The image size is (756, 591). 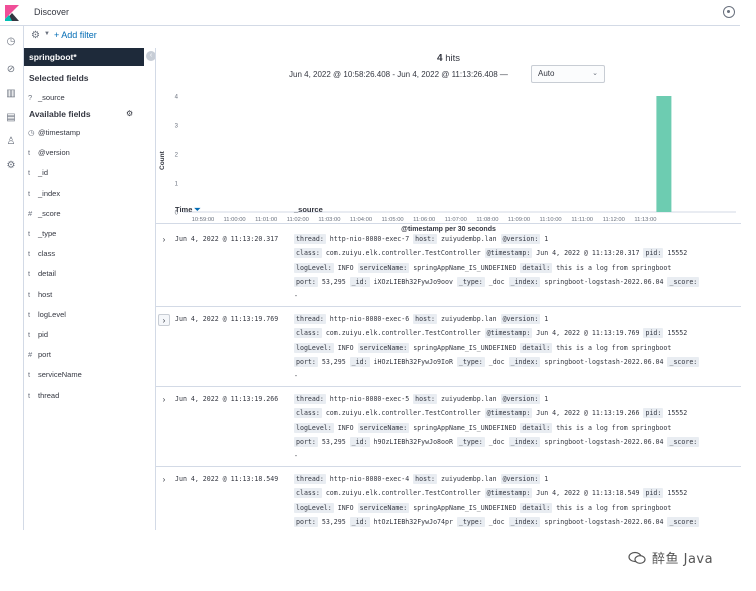 I want to click on top-header: Discover, so click(x=370, y=13).